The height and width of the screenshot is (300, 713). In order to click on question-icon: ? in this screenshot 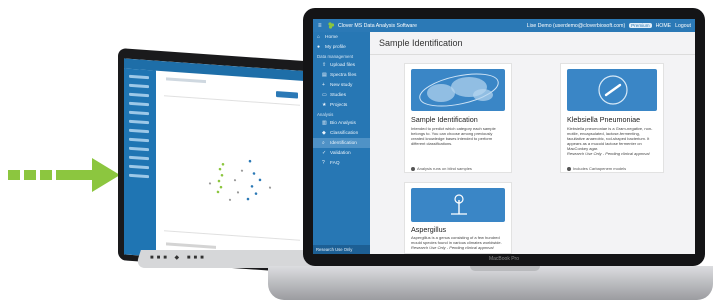, I will do `click(323, 163)`.